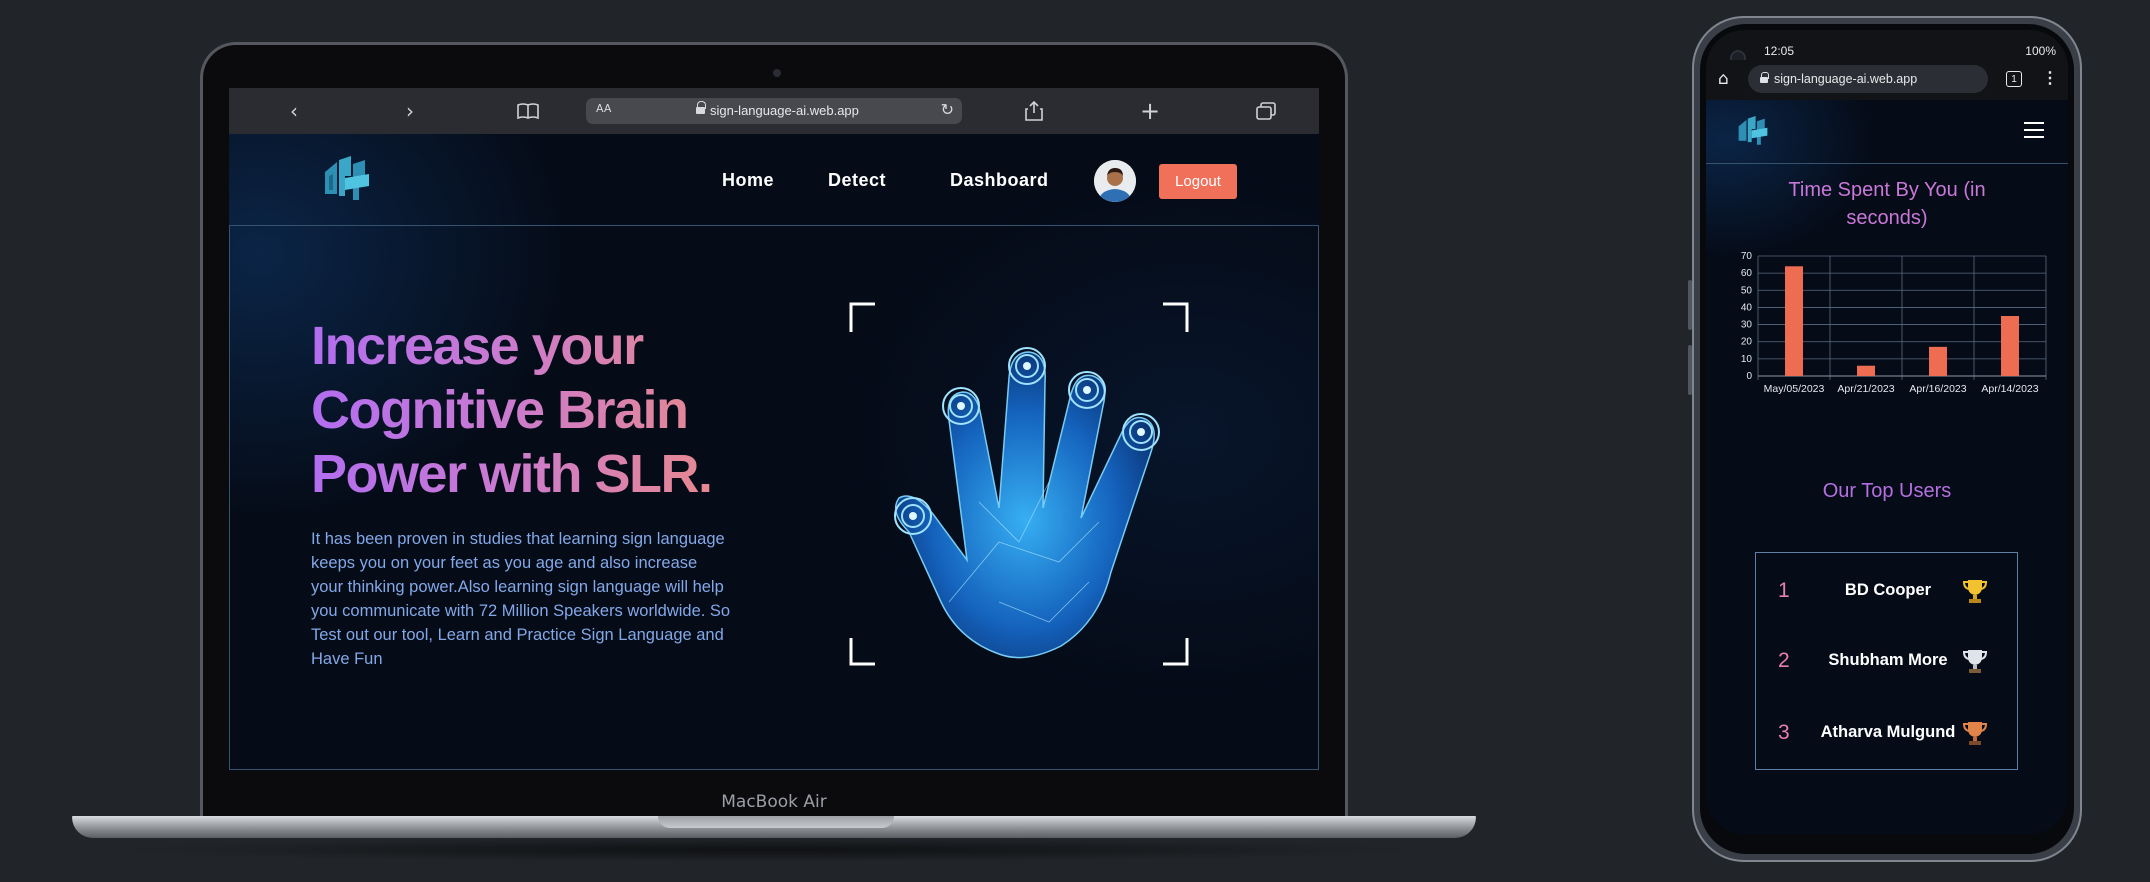 This screenshot has height=882, width=2150. Describe the element at coordinates (1779, 51) in the screenshot. I see `status-time: 12:05` at that location.